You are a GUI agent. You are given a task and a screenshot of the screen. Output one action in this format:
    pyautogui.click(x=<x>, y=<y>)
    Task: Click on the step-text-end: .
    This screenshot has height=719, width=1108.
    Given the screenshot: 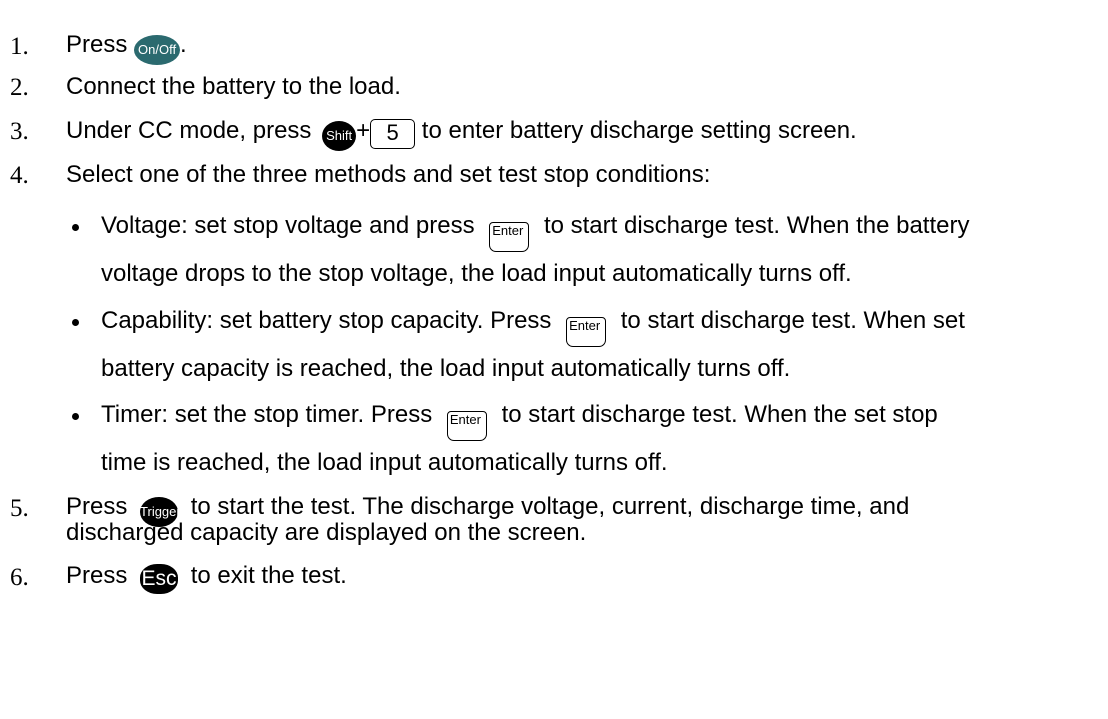 What is the action you would take?
    pyautogui.click(x=183, y=44)
    